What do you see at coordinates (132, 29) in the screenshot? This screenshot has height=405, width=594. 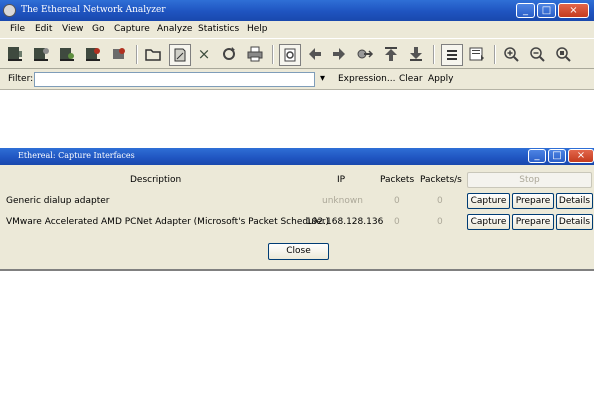 I see `menu-capture: Capture` at bounding box center [132, 29].